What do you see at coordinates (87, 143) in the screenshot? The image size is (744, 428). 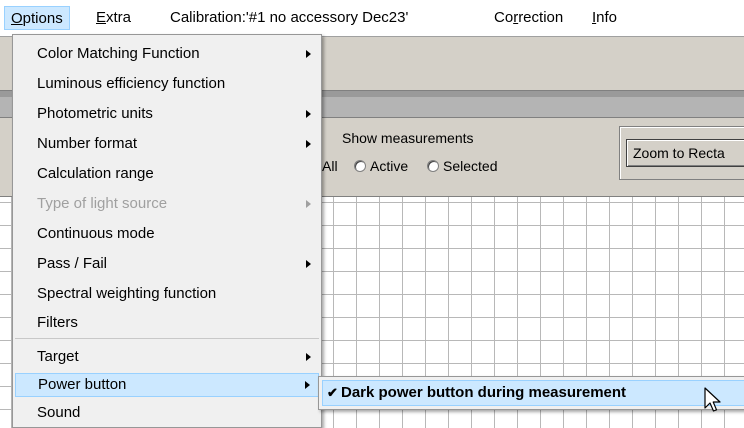 I see `menu-item-label: Number format` at bounding box center [87, 143].